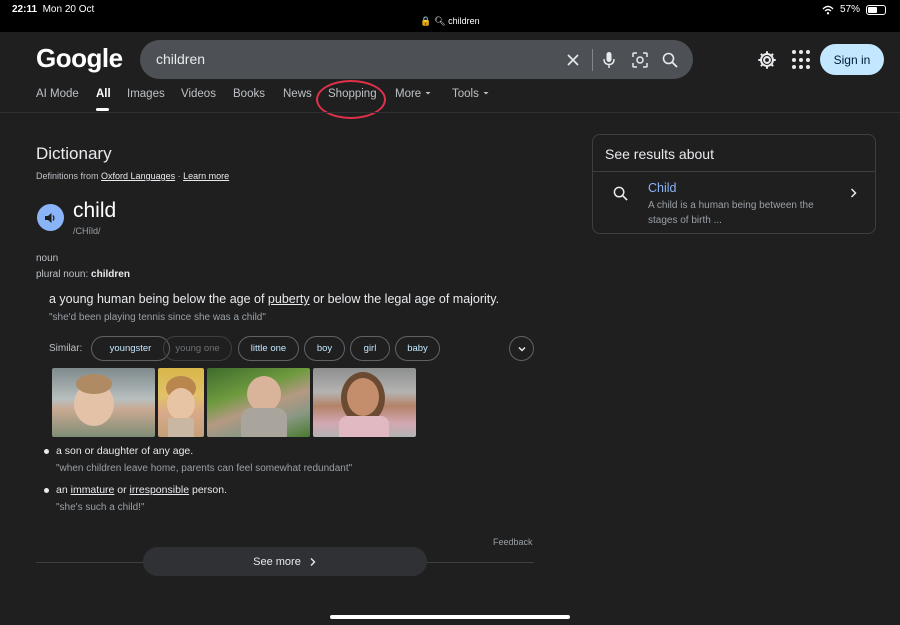 Image resolution: width=900 pixels, height=625 pixels. I want to click on home-indicator, so click(450, 617).